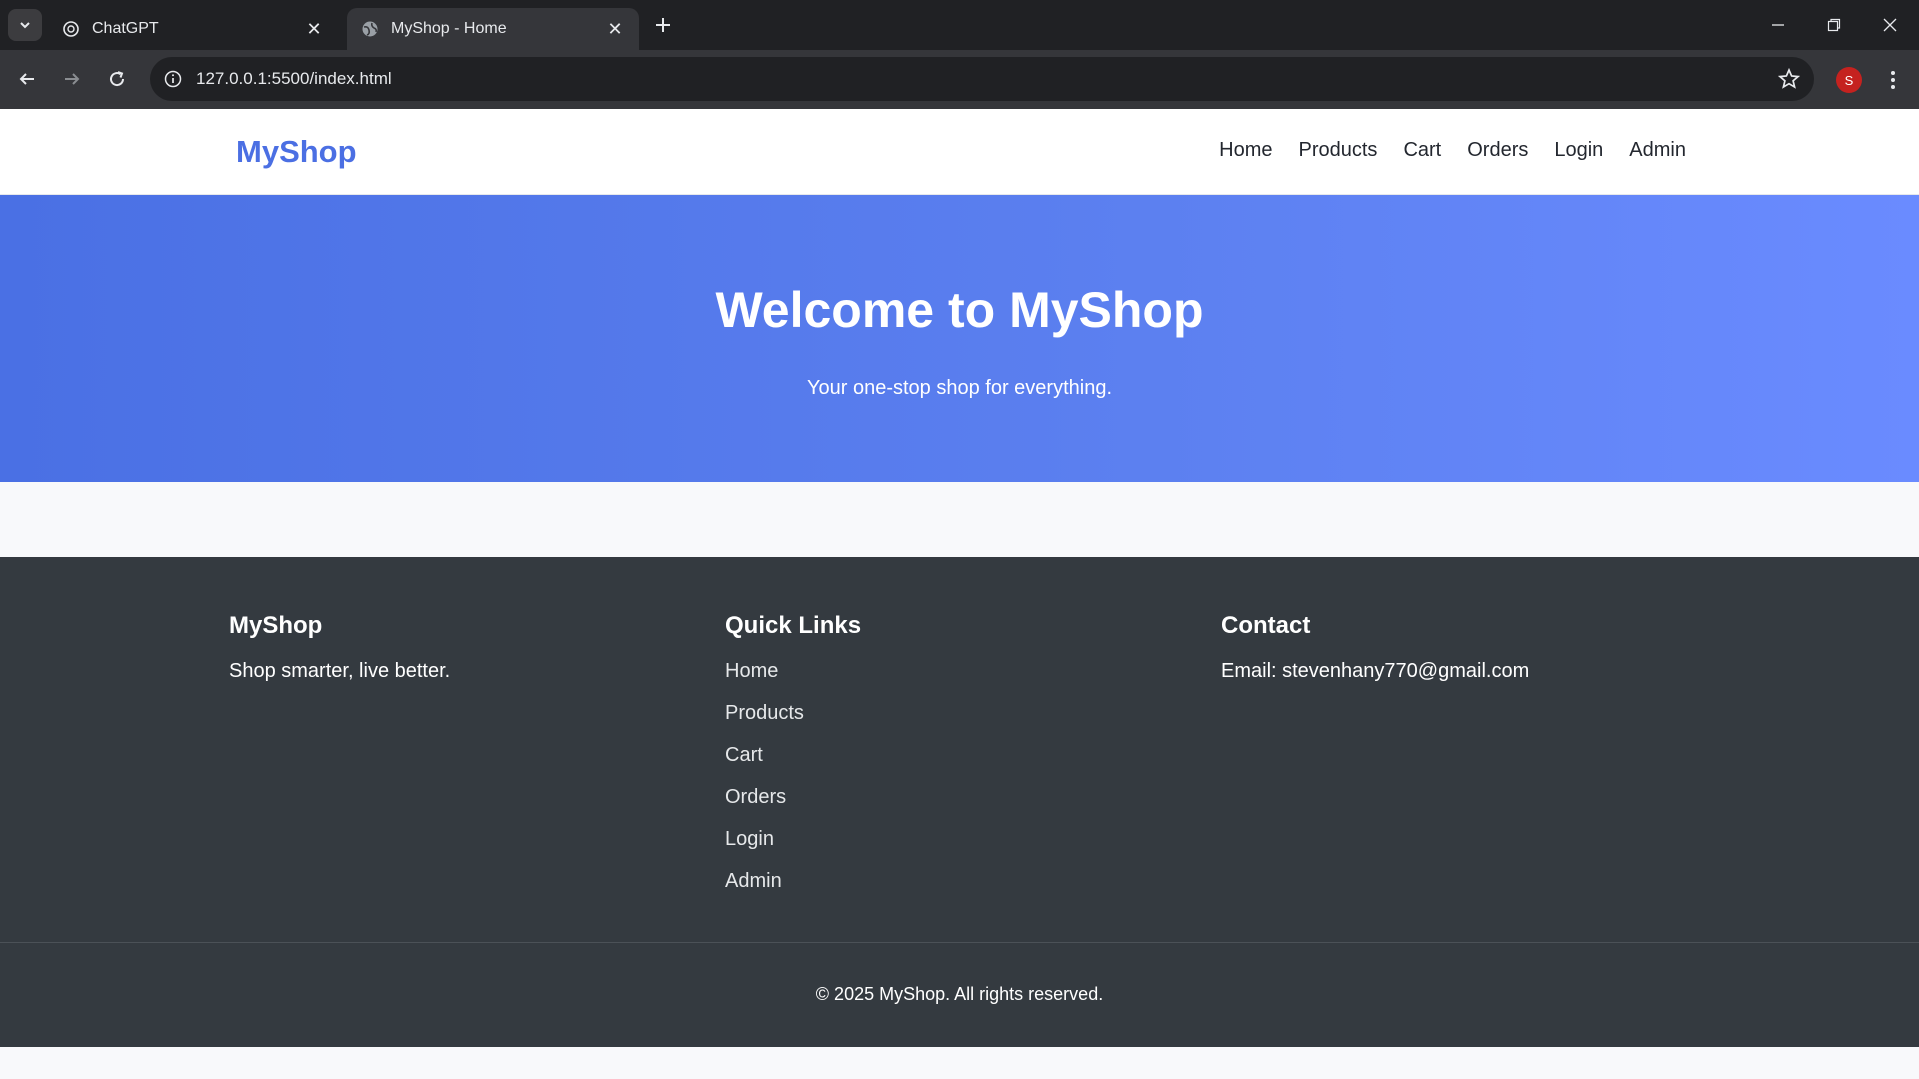  I want to click on minimize-icon, so click(1778, 25).